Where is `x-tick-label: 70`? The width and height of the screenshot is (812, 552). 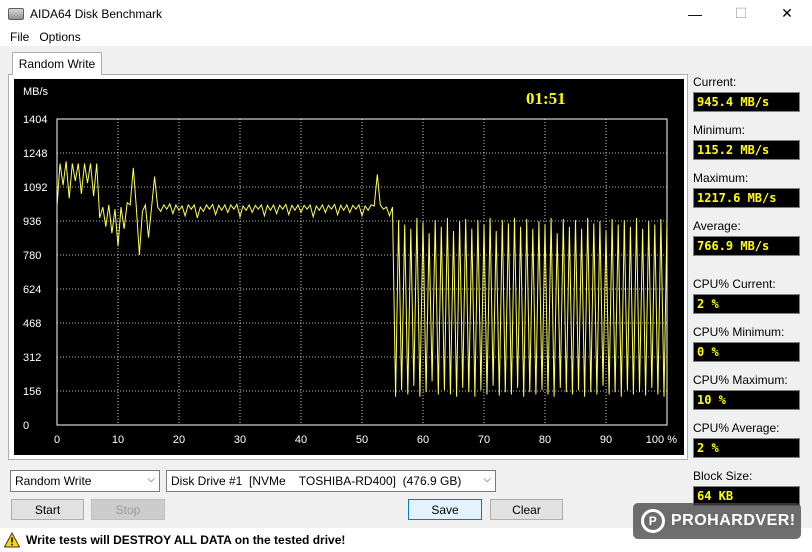
x-tick-label: 70 is located at coordinates (484, 440).